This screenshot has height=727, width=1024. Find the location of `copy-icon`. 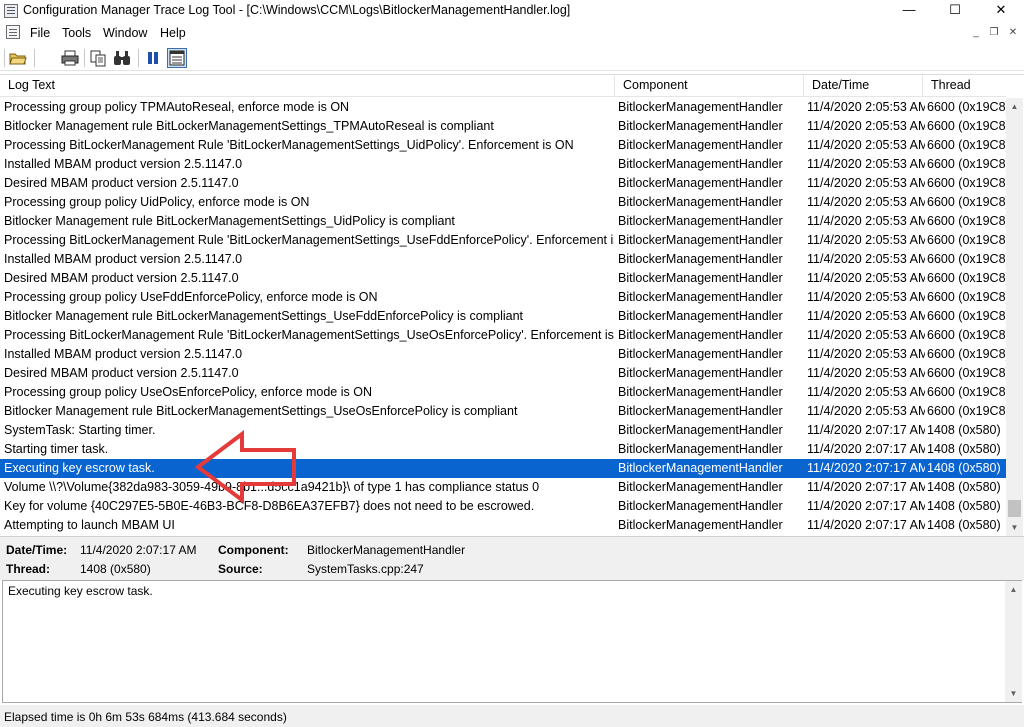

copy-icon is located at coordinates (98, 58).